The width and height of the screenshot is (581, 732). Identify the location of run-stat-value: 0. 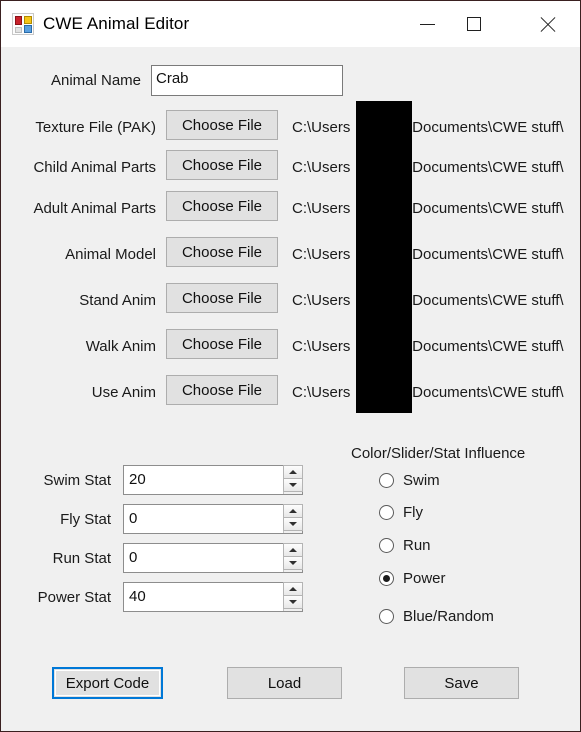
(133, 557).